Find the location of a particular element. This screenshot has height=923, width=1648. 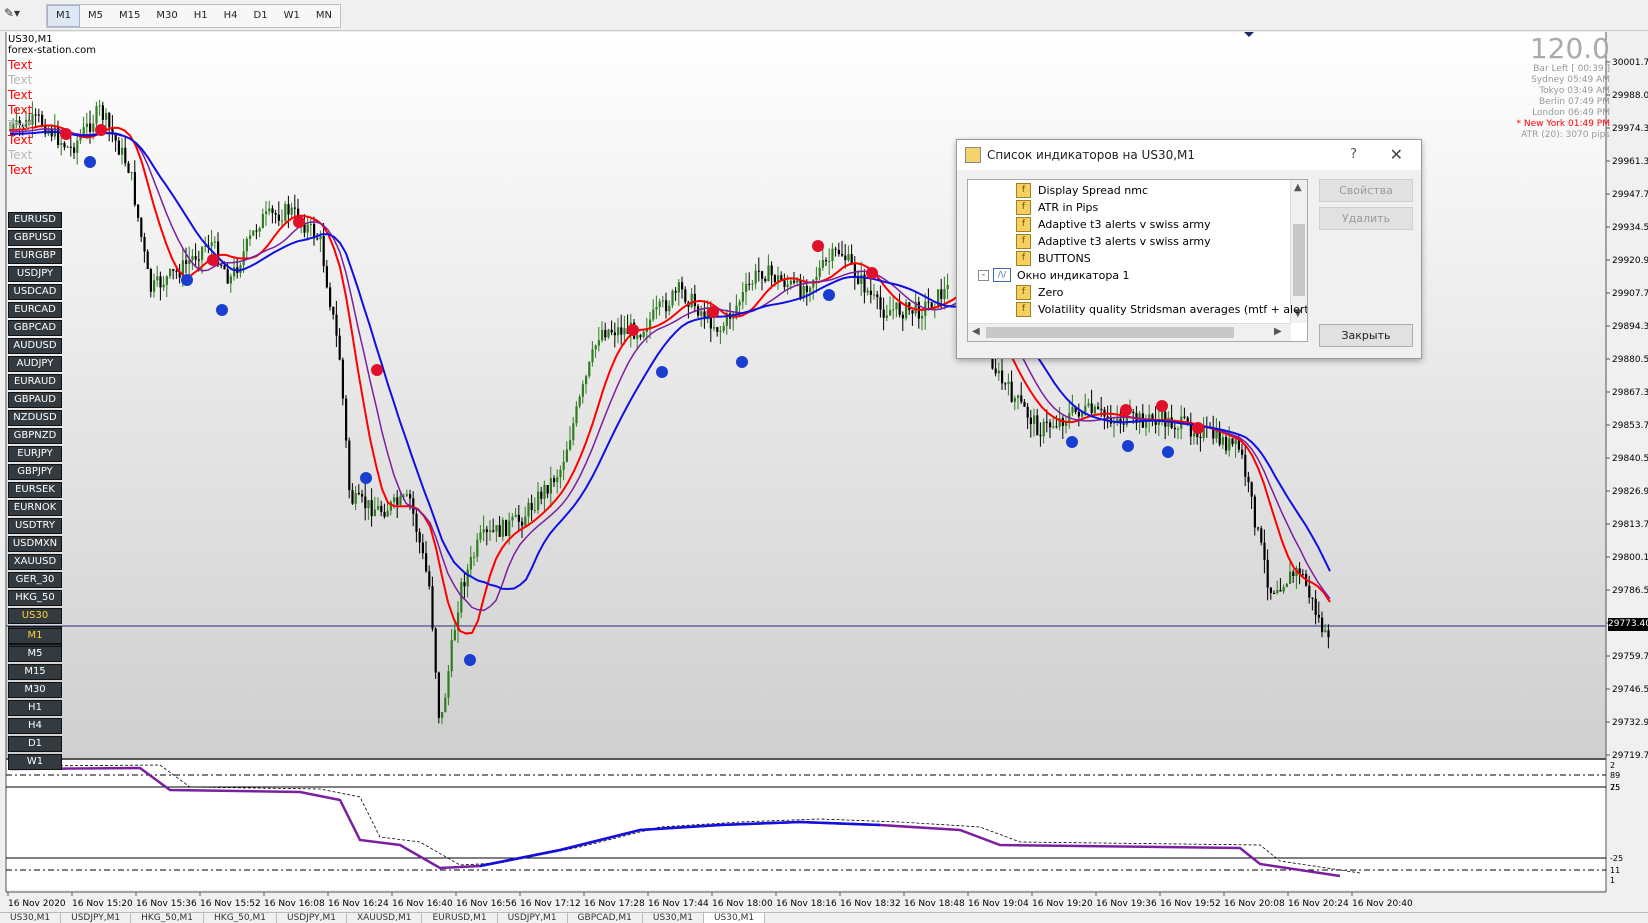

tree-item-window: -/\/ Окно индикатора 1 is located at coordinates (1054, 275).